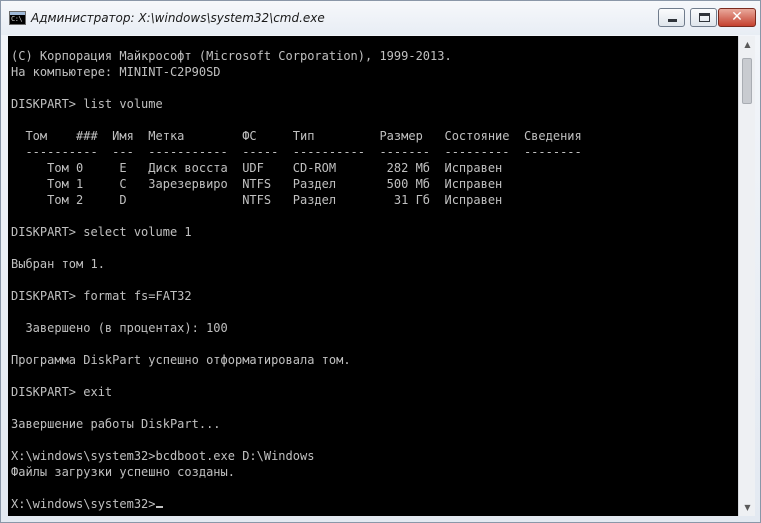  I want to click on console-line-text: DISKPART> format fs=FAT32, so click(101, 296).